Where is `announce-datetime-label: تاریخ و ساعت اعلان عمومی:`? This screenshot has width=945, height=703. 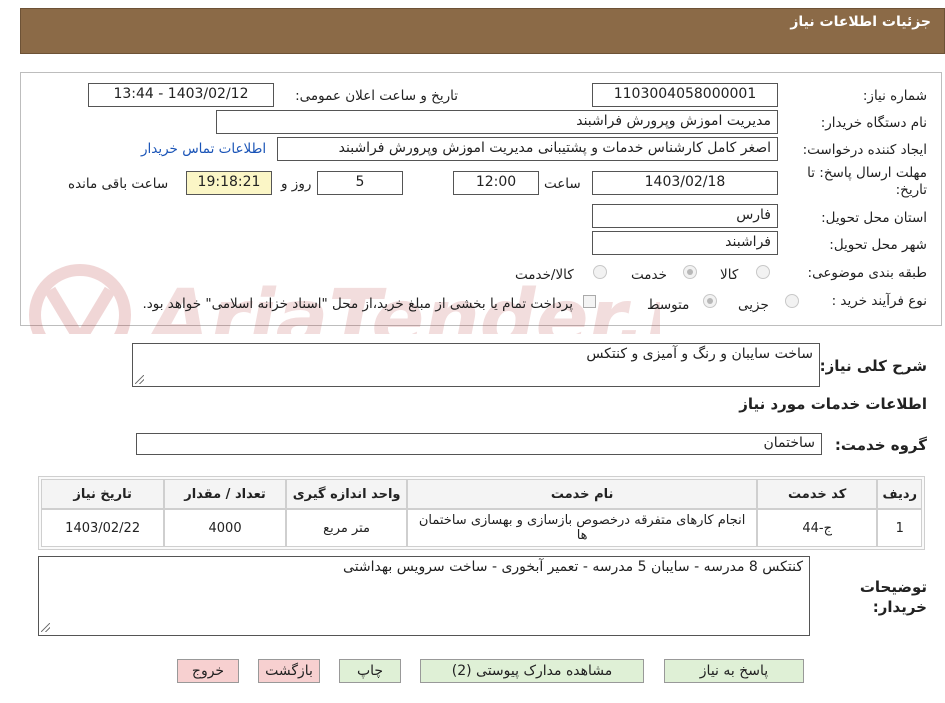 announce-datetime-label: تاریخ و ساعت اعلان عمومی: is located at coordinates (376, 96).